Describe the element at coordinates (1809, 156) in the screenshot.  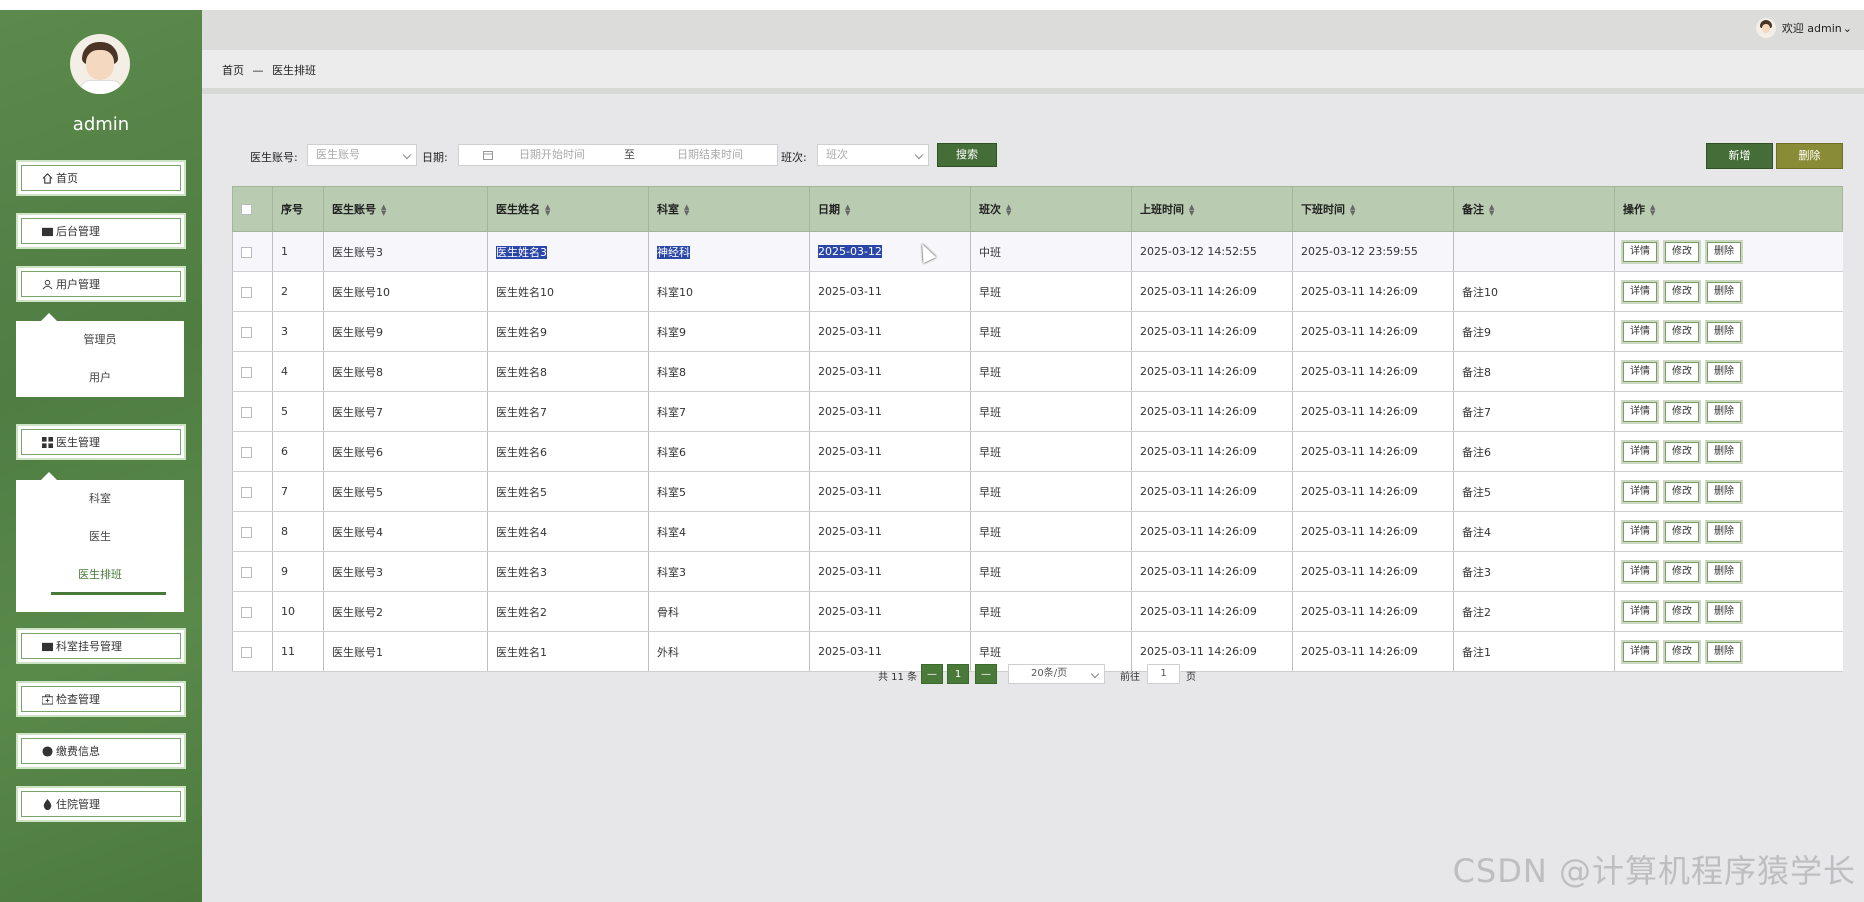
I see `batch-delete-button: 删除` at that location.